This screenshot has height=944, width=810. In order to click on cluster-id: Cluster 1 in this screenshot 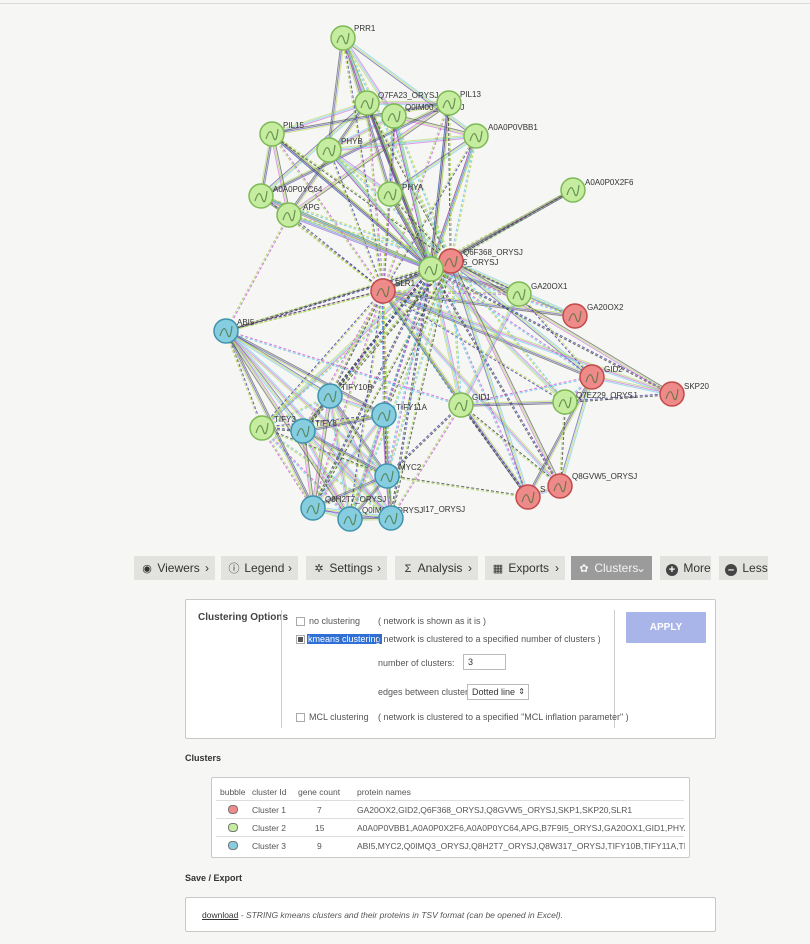, I will do `click(269, 810)`.